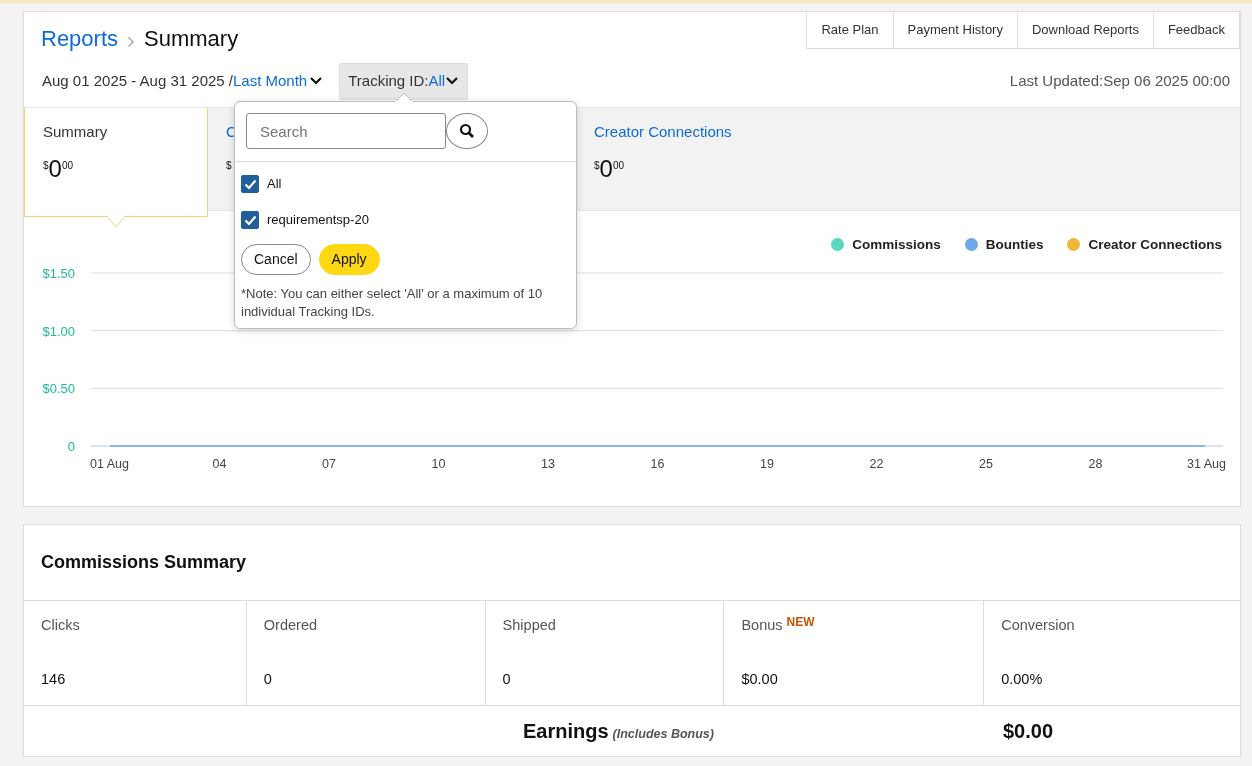  Describe the element at coordinates (276, 259) in the screenshot. I see `cancel-button: Cancel` at that location.